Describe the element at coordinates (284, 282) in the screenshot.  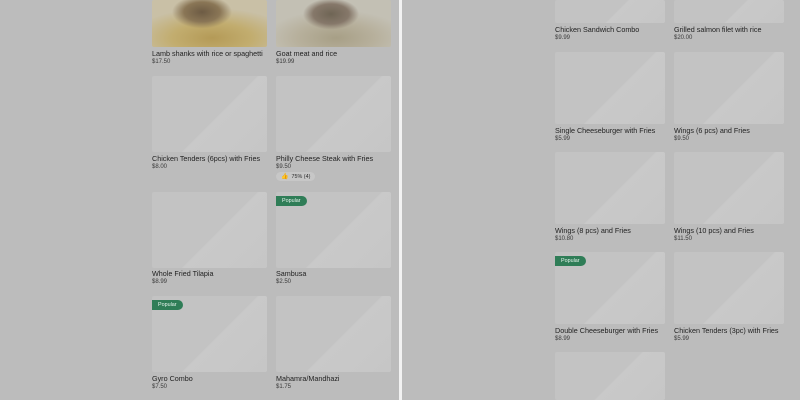
I see `item-price: $2.50` at that location.